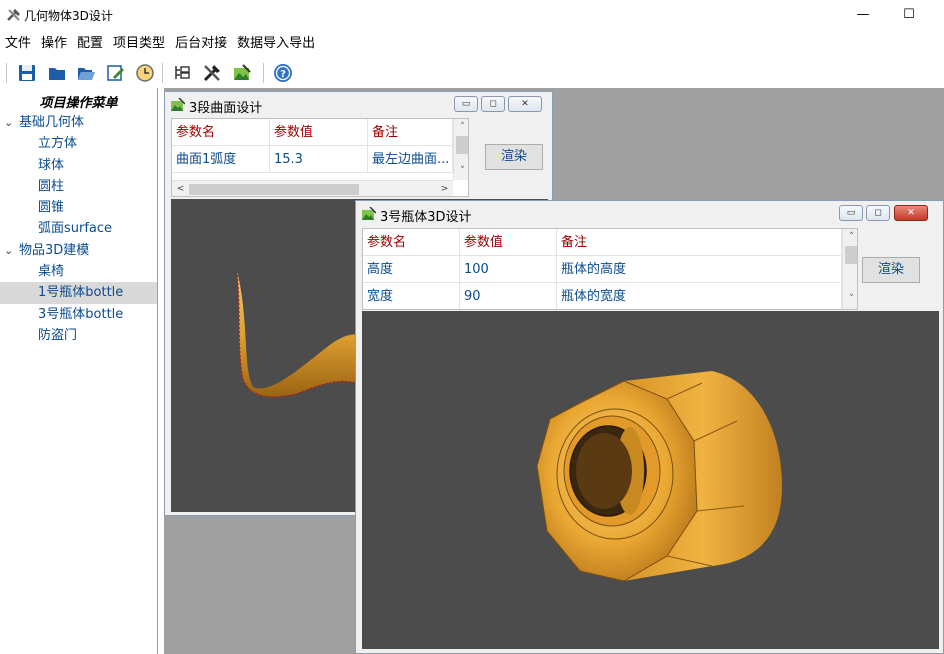 Image resolution: width=944 pixels, height=654 pixels. I want to click on toolbar-grip, so click(6, 73).